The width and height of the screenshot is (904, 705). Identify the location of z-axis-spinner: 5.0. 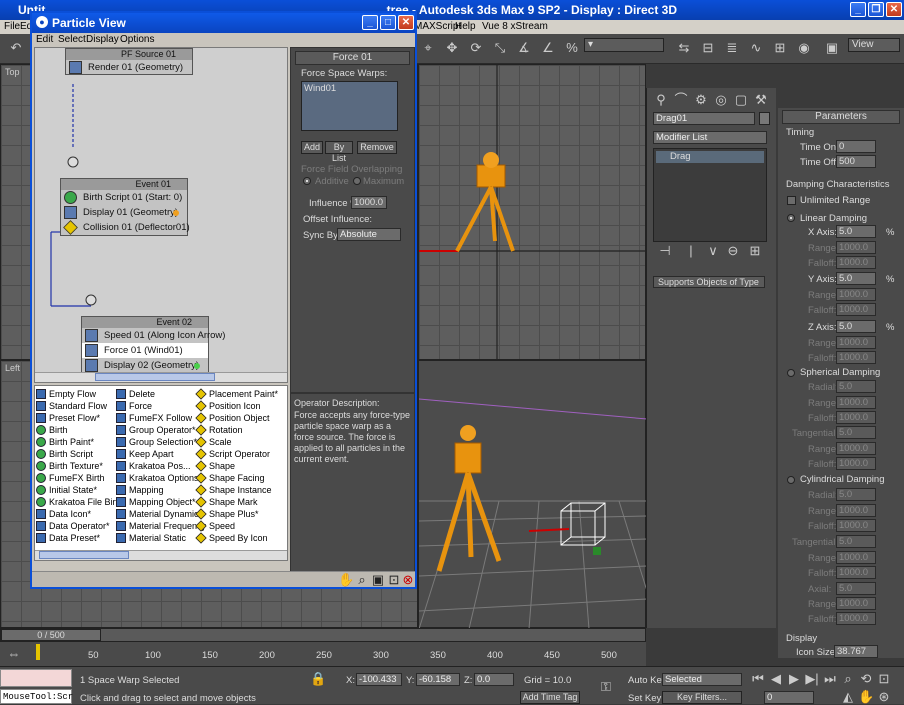
(856, 326).